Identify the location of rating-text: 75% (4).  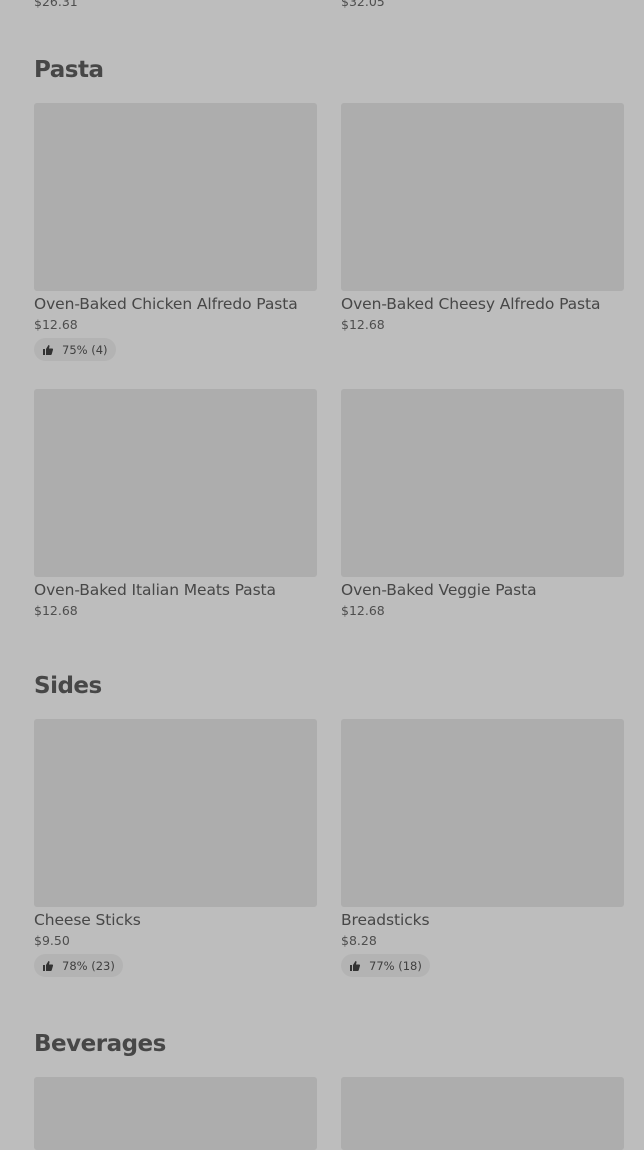
(85, 349).